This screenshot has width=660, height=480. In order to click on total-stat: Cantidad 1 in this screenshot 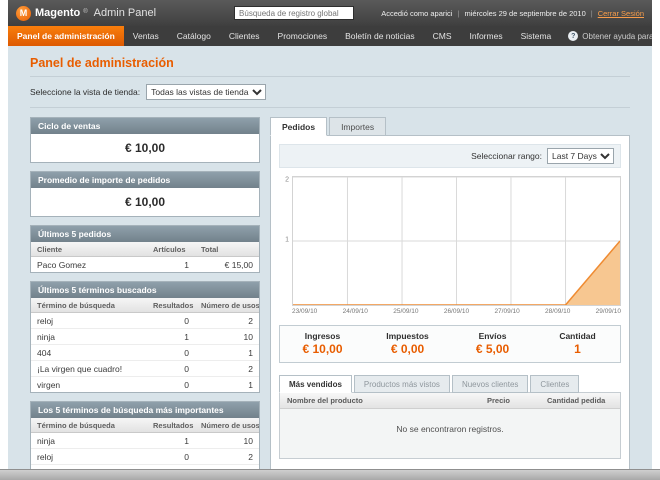, I will do `click(577, 344)`.